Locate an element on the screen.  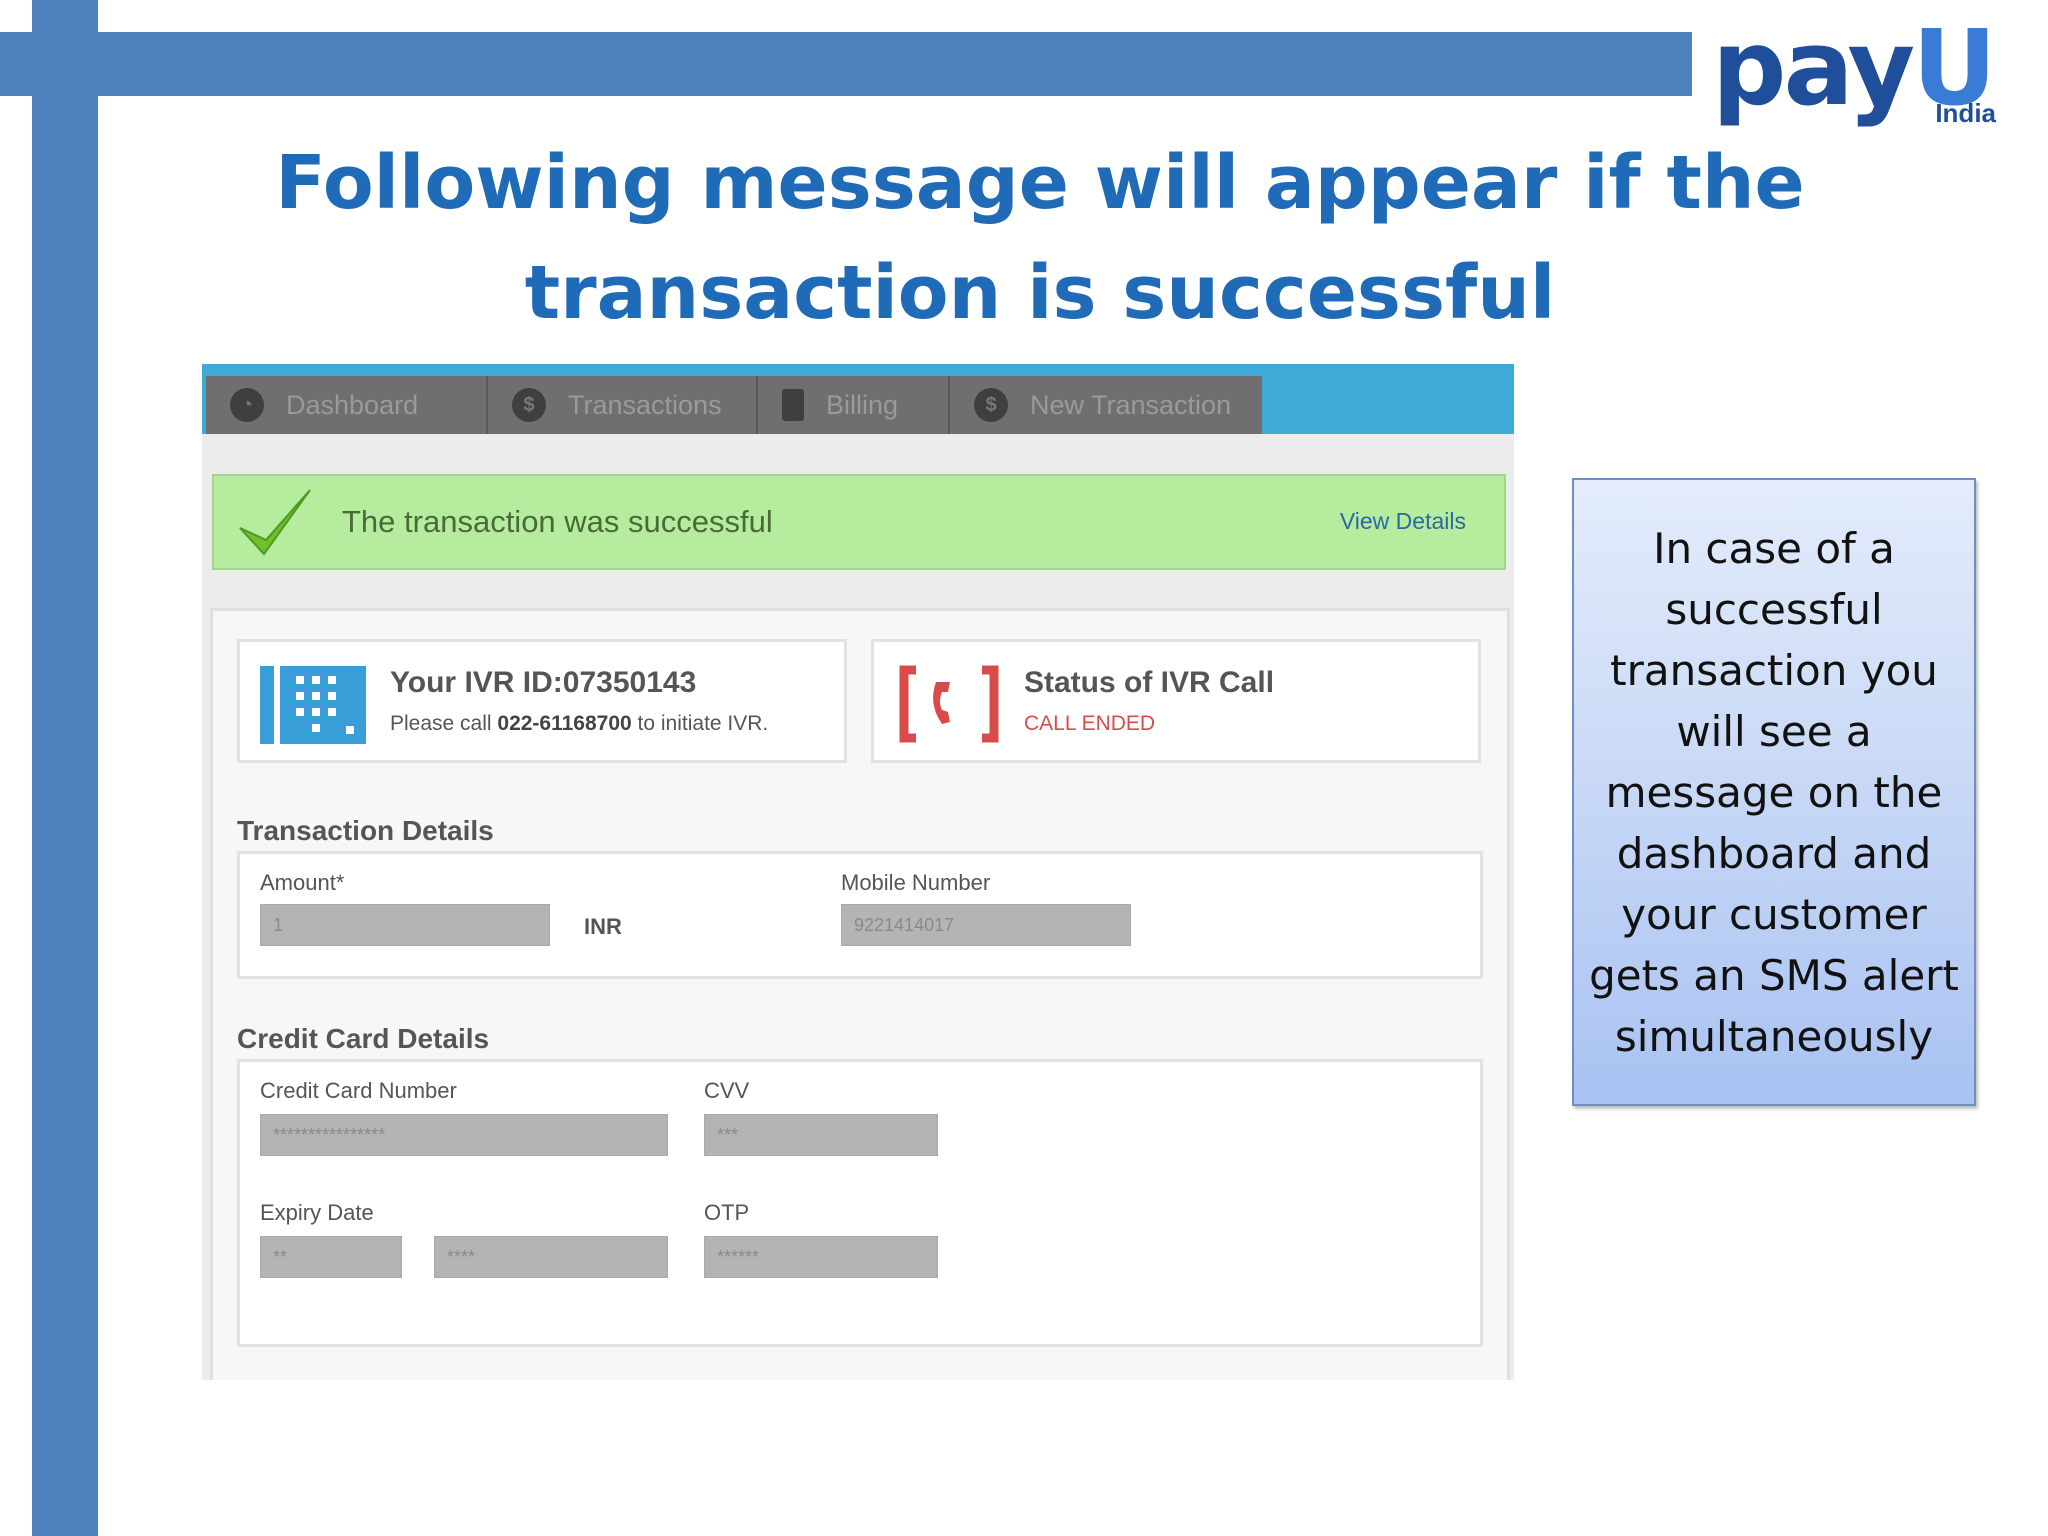
tab-transactions: $ Transactions is located at coordinates (623, 405).